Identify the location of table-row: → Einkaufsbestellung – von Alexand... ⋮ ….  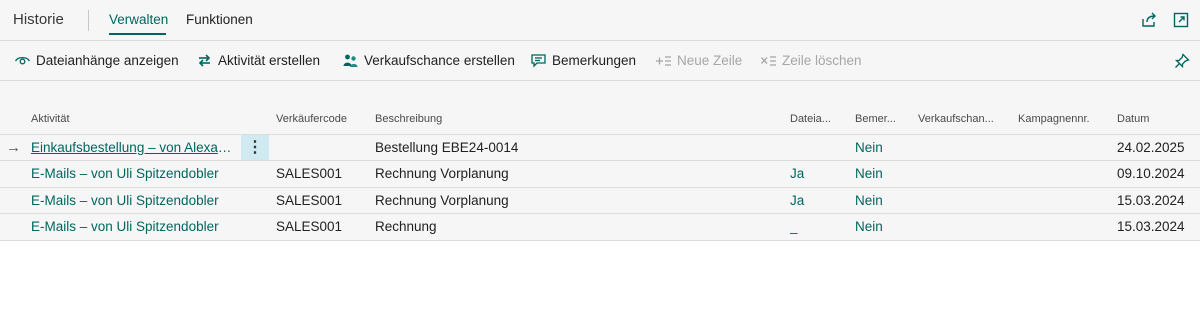
(600, 148).